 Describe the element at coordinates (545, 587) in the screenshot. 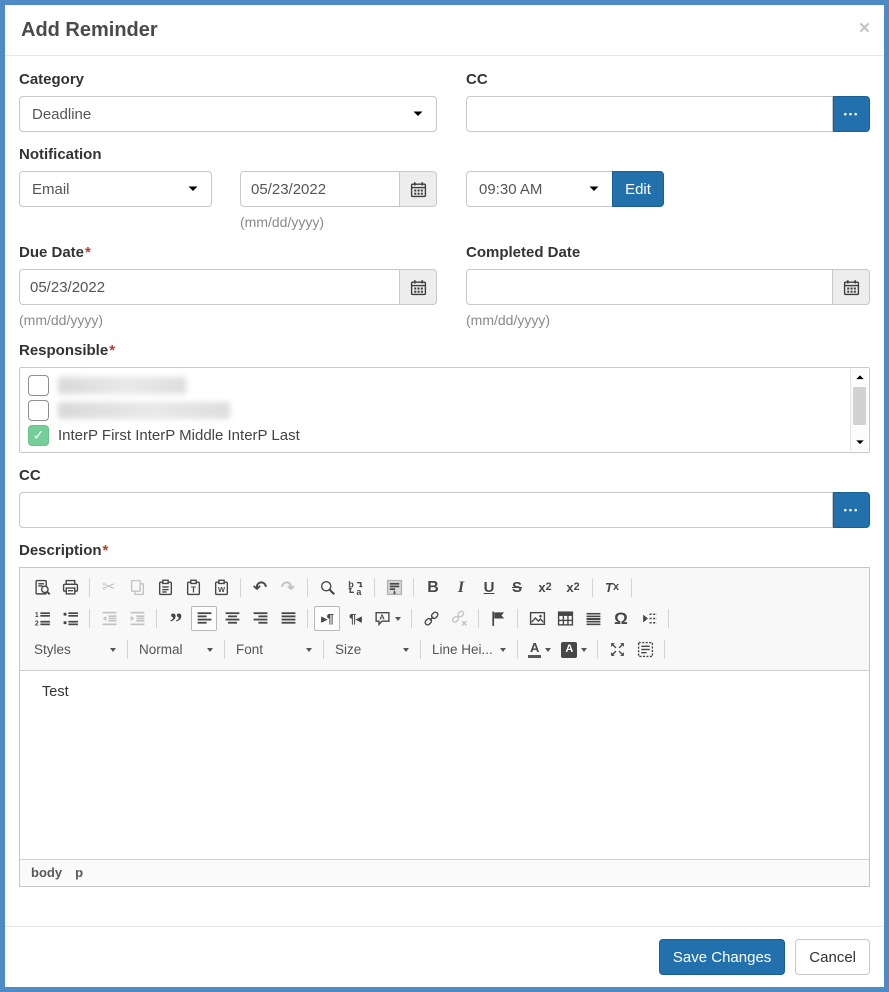

I see `subscript-button: x2` at that location.